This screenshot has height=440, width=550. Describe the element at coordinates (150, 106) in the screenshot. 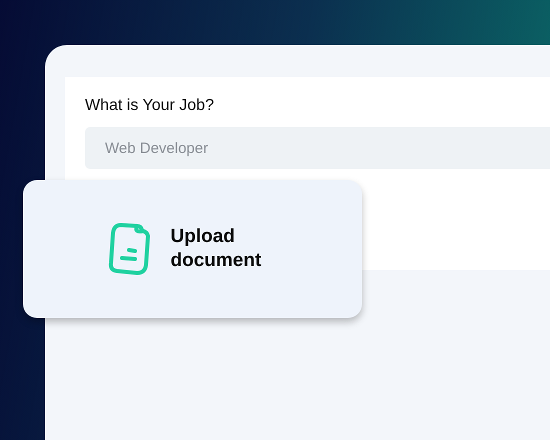

I see `question-label: What is Your Job?` at that location.